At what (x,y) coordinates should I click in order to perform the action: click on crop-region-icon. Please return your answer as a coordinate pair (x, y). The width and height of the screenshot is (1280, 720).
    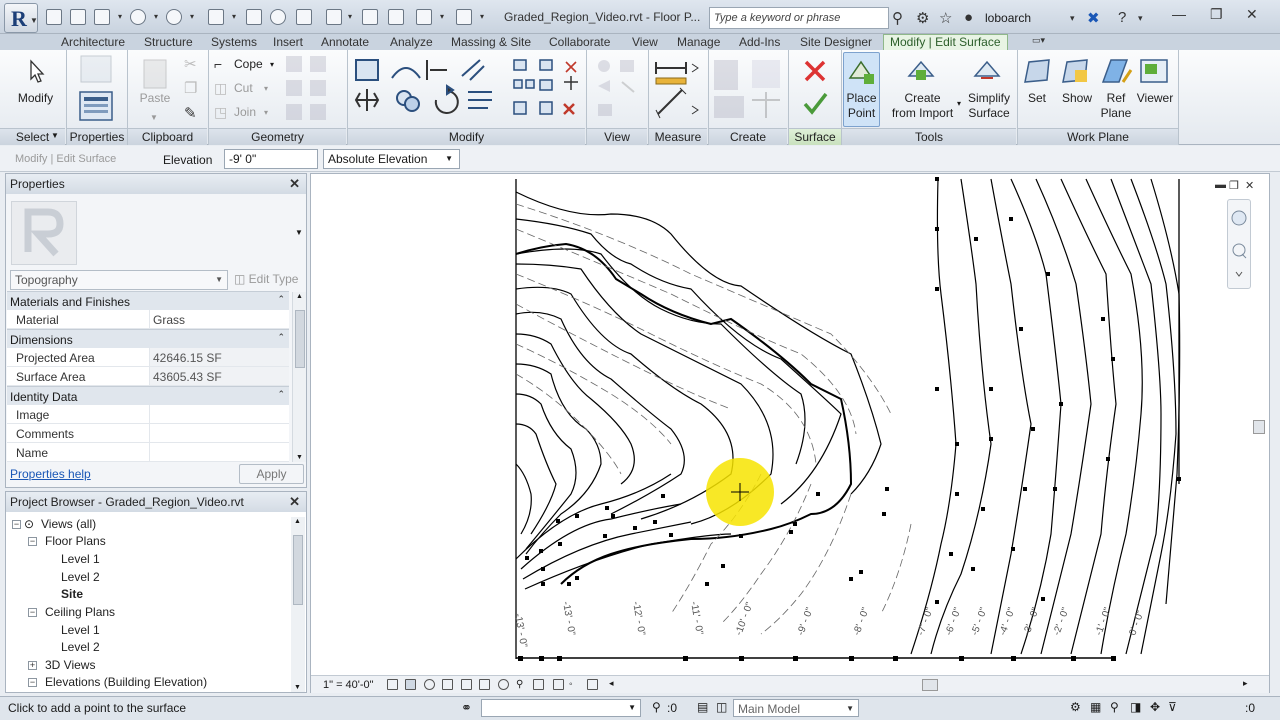
    Looking at the image, I should click on (592, 684).